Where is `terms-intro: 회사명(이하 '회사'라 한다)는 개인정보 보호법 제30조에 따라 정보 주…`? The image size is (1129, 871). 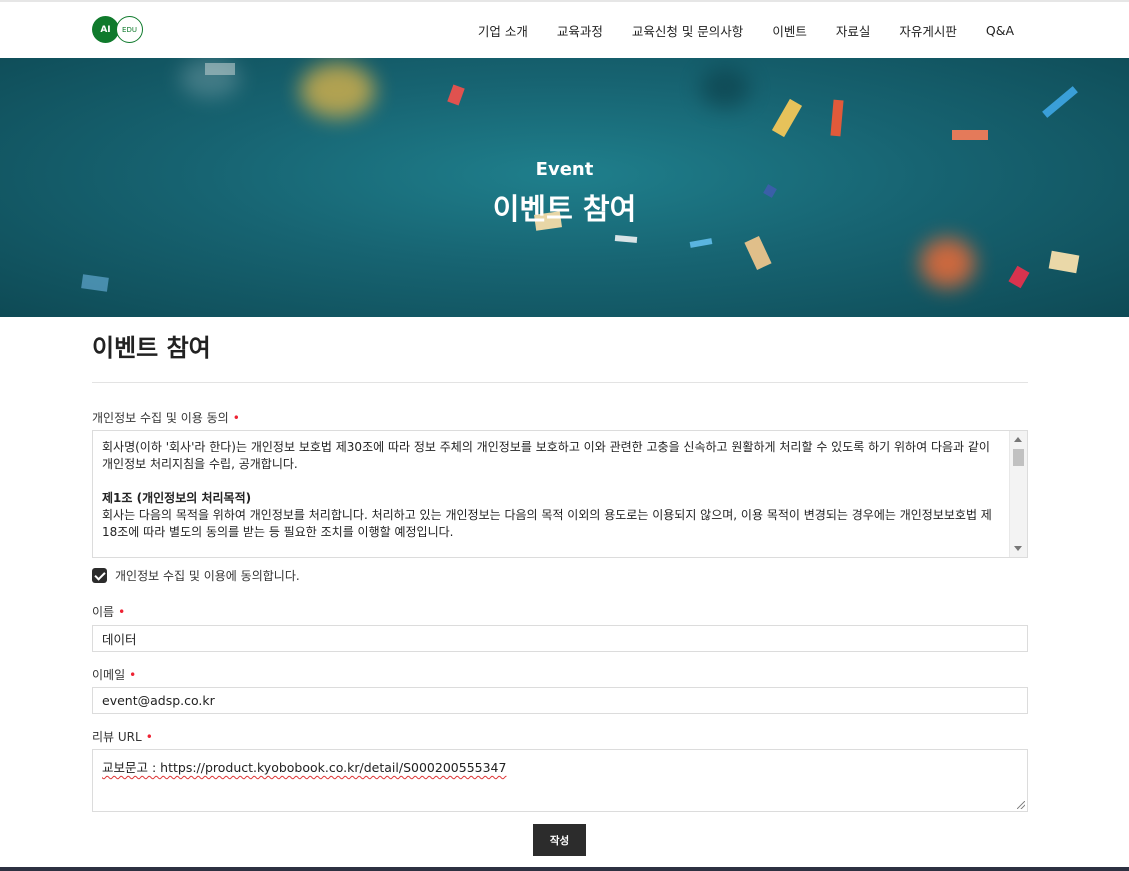 terms-intro: 회사명(이하 '회사'라 한다)는 개인정보 보호법 제30조에 따라 정보 주… is located at coordinates (546, 455).